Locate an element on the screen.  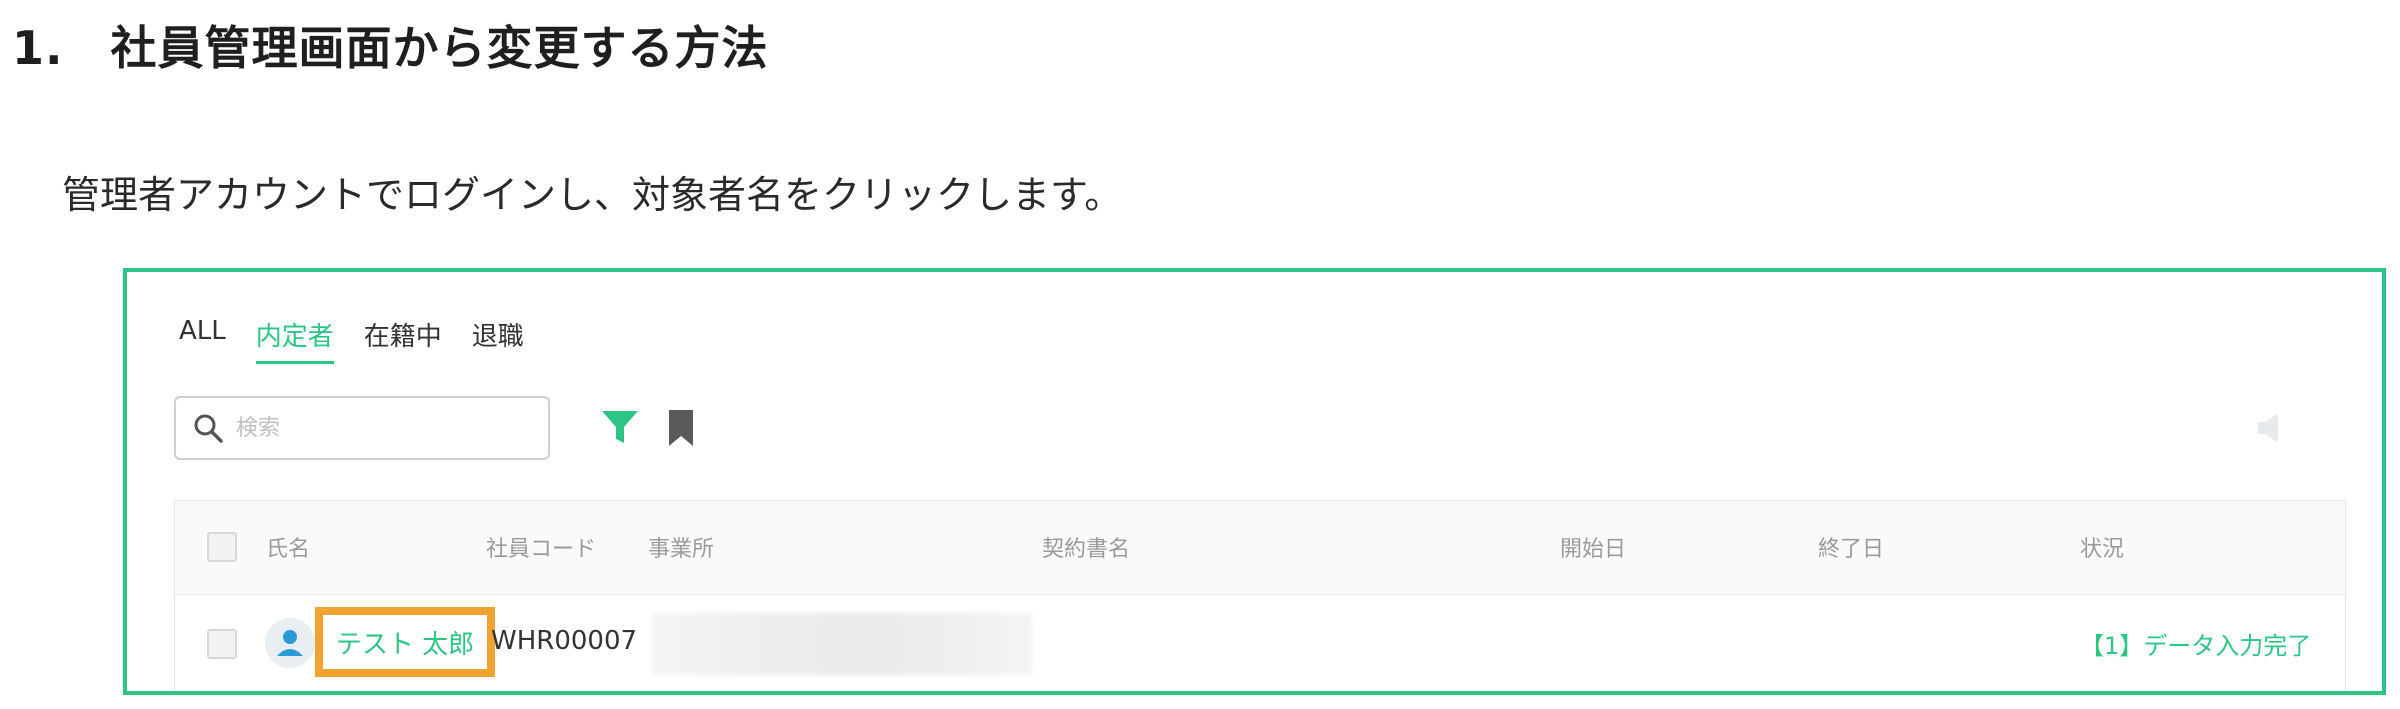
page-title: 1. 社員管理画面から変更する方法 is located at coordinates (390, 48).